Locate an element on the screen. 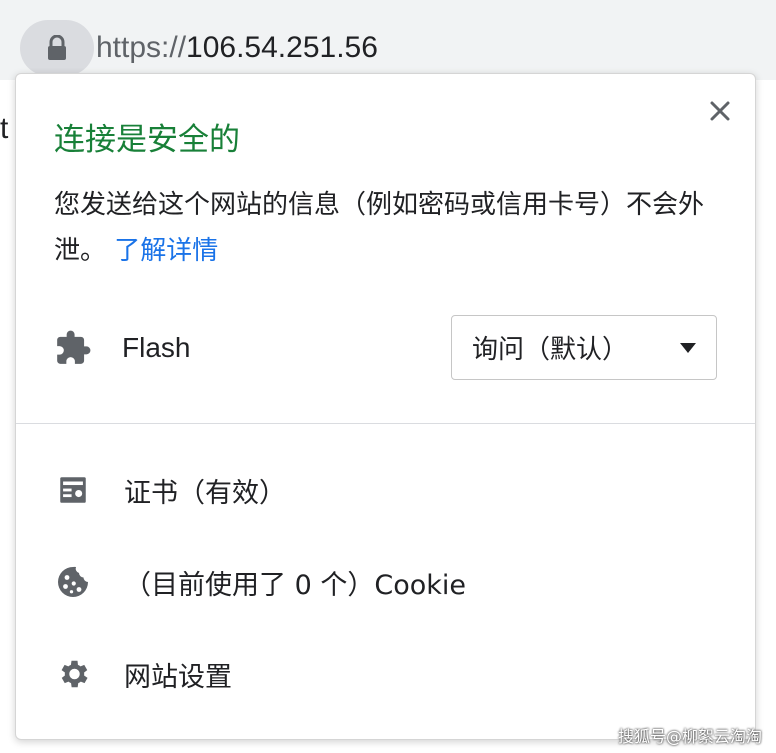 The image size is (776, 753). url-host: 106.54.251.56 is located at coordinates (282, 47).